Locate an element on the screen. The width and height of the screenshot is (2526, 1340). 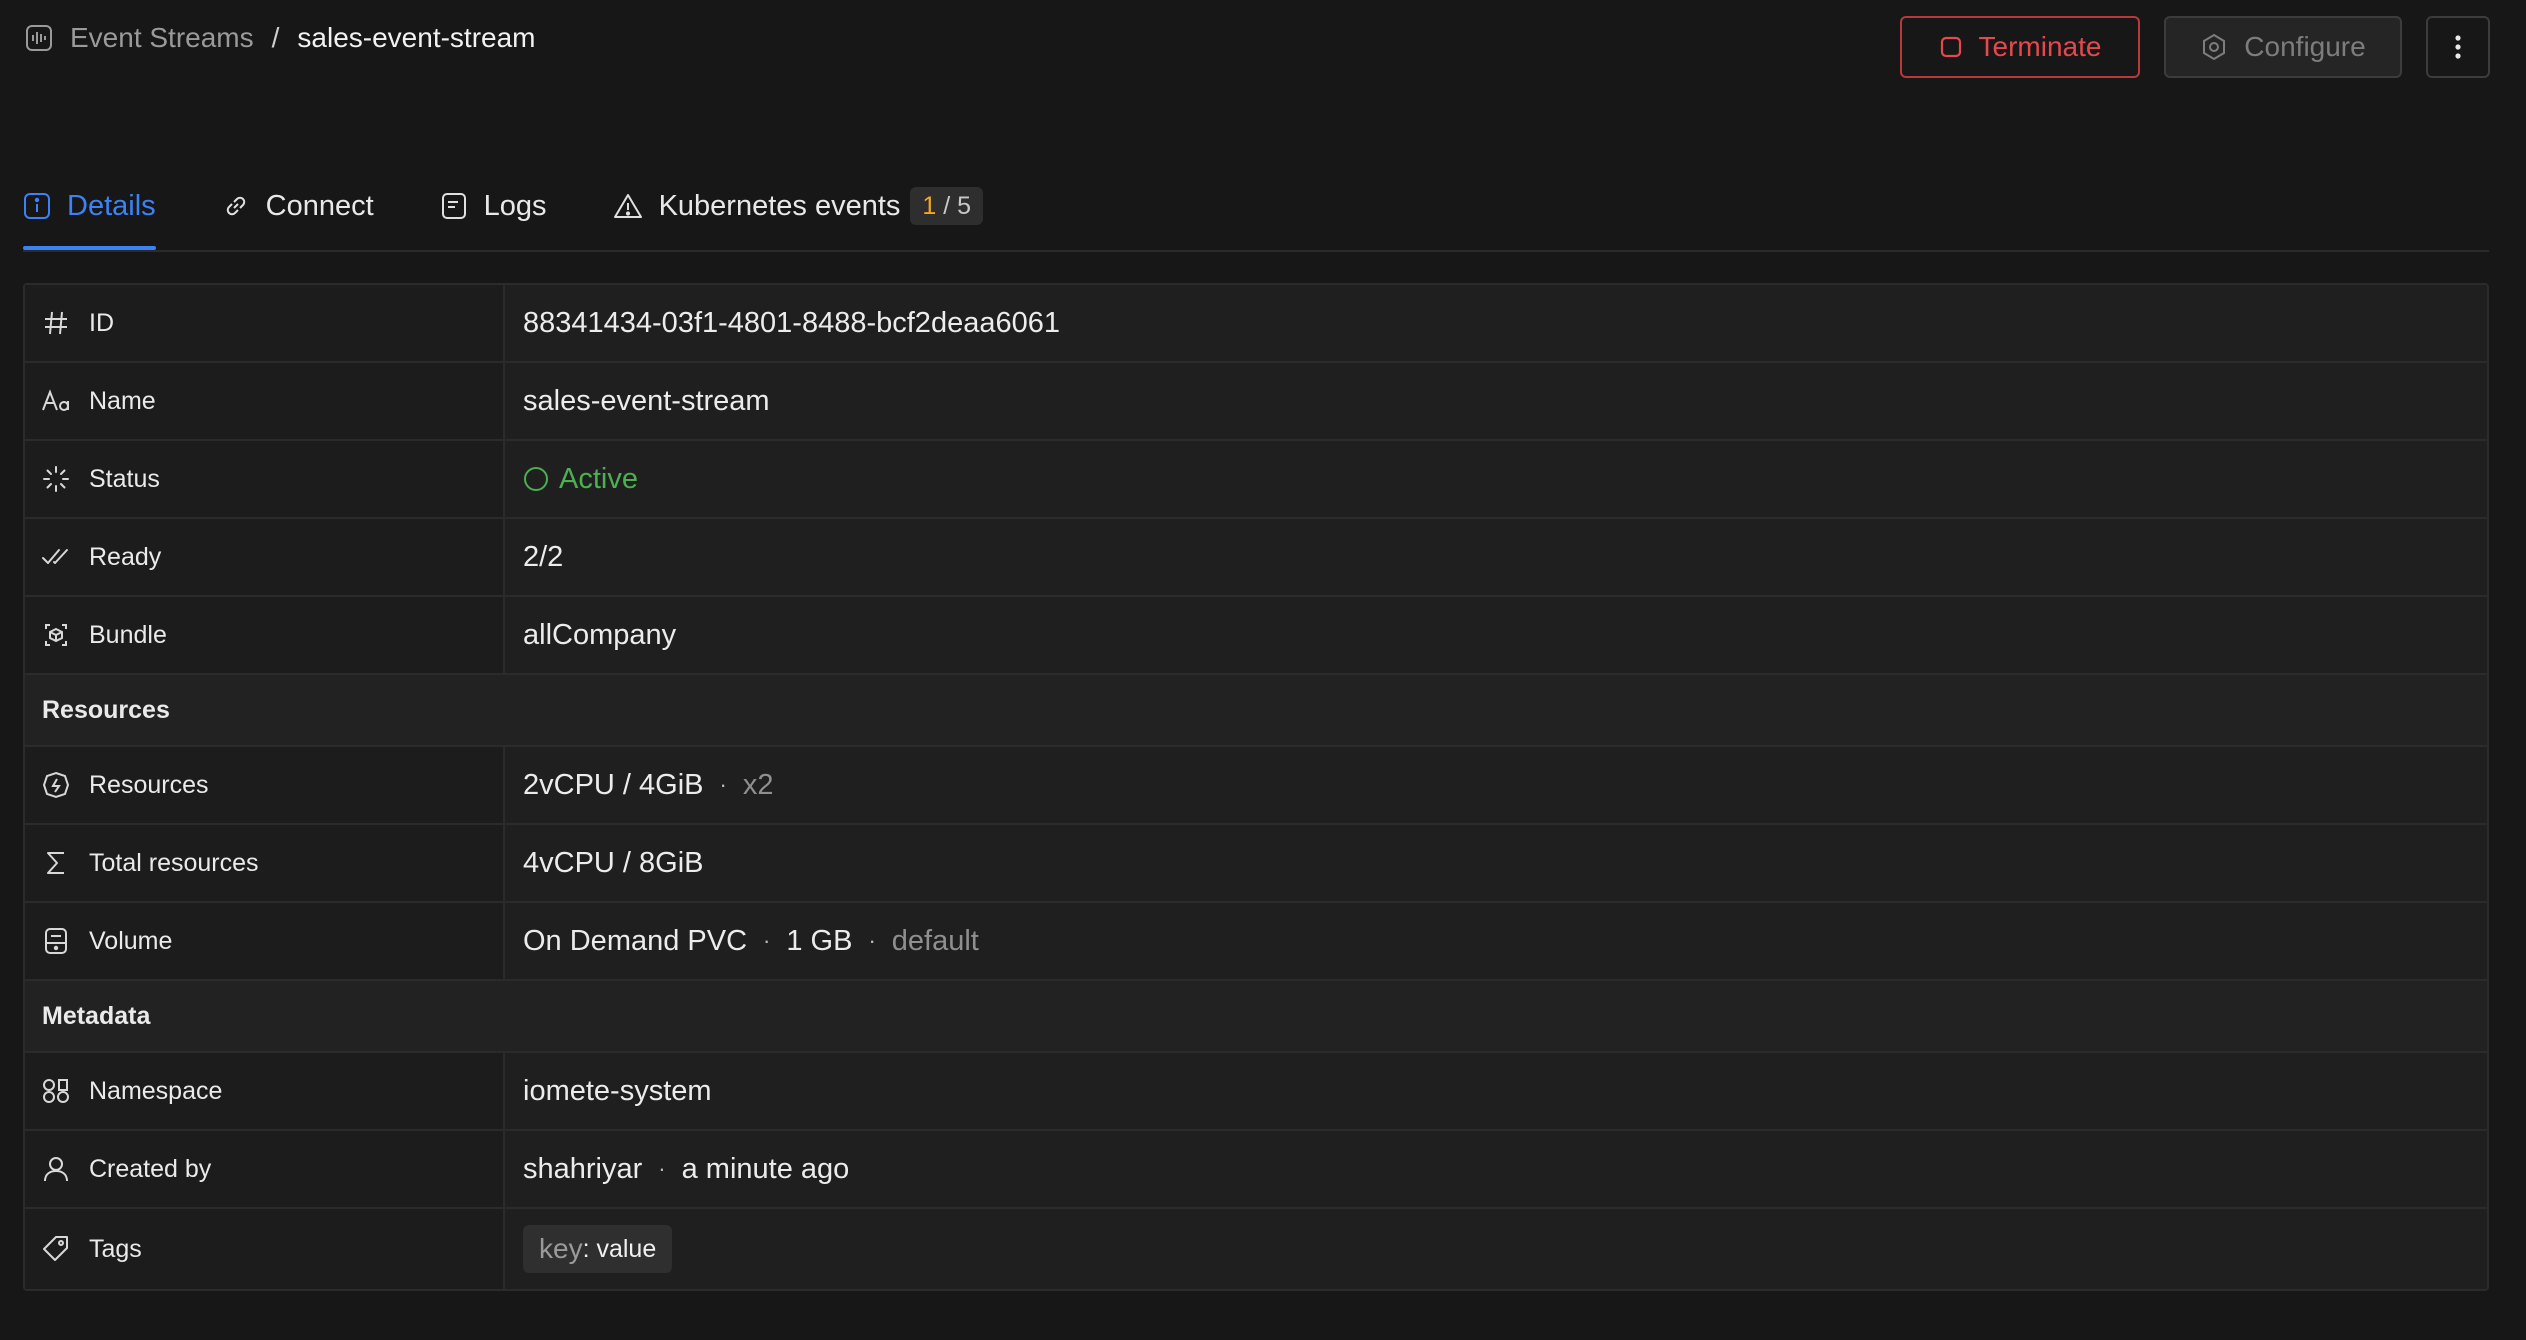
status-label: Status is located at coordinates (124, 478).